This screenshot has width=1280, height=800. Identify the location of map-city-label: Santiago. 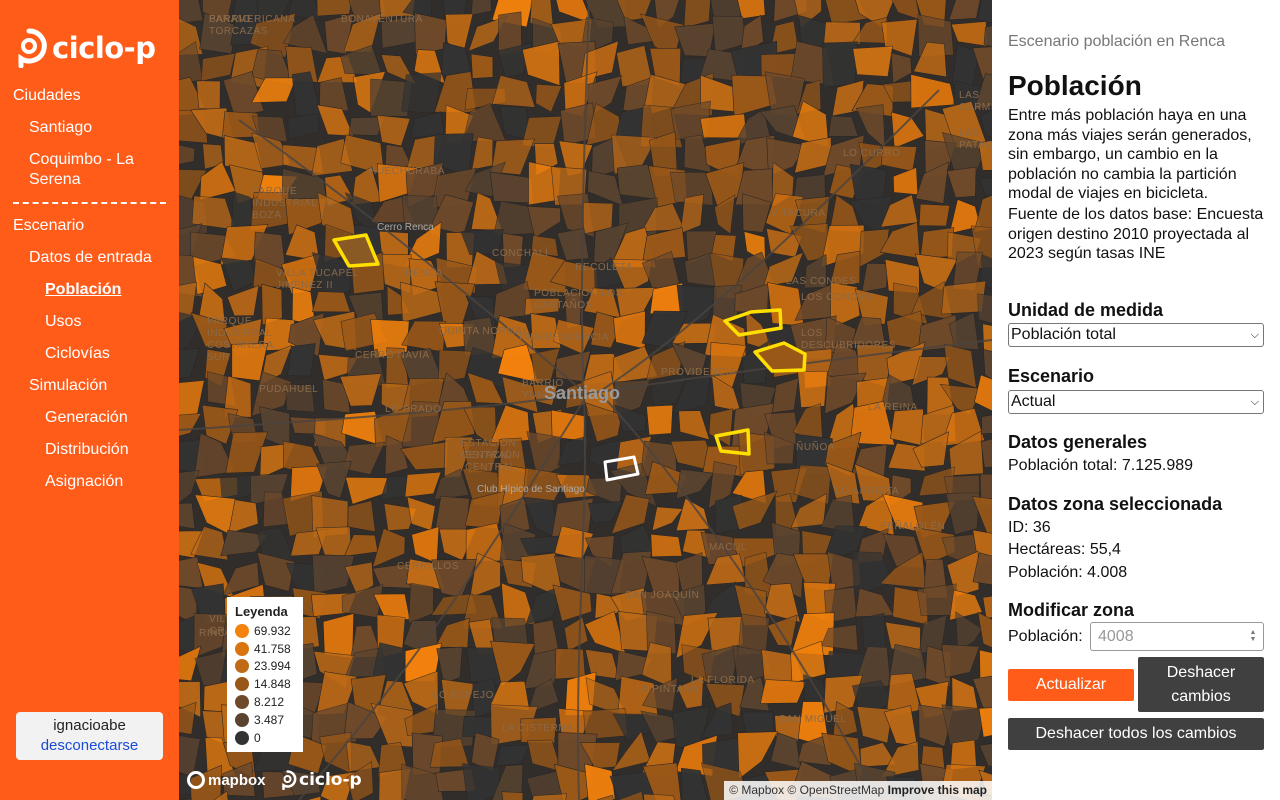
(582, 393).